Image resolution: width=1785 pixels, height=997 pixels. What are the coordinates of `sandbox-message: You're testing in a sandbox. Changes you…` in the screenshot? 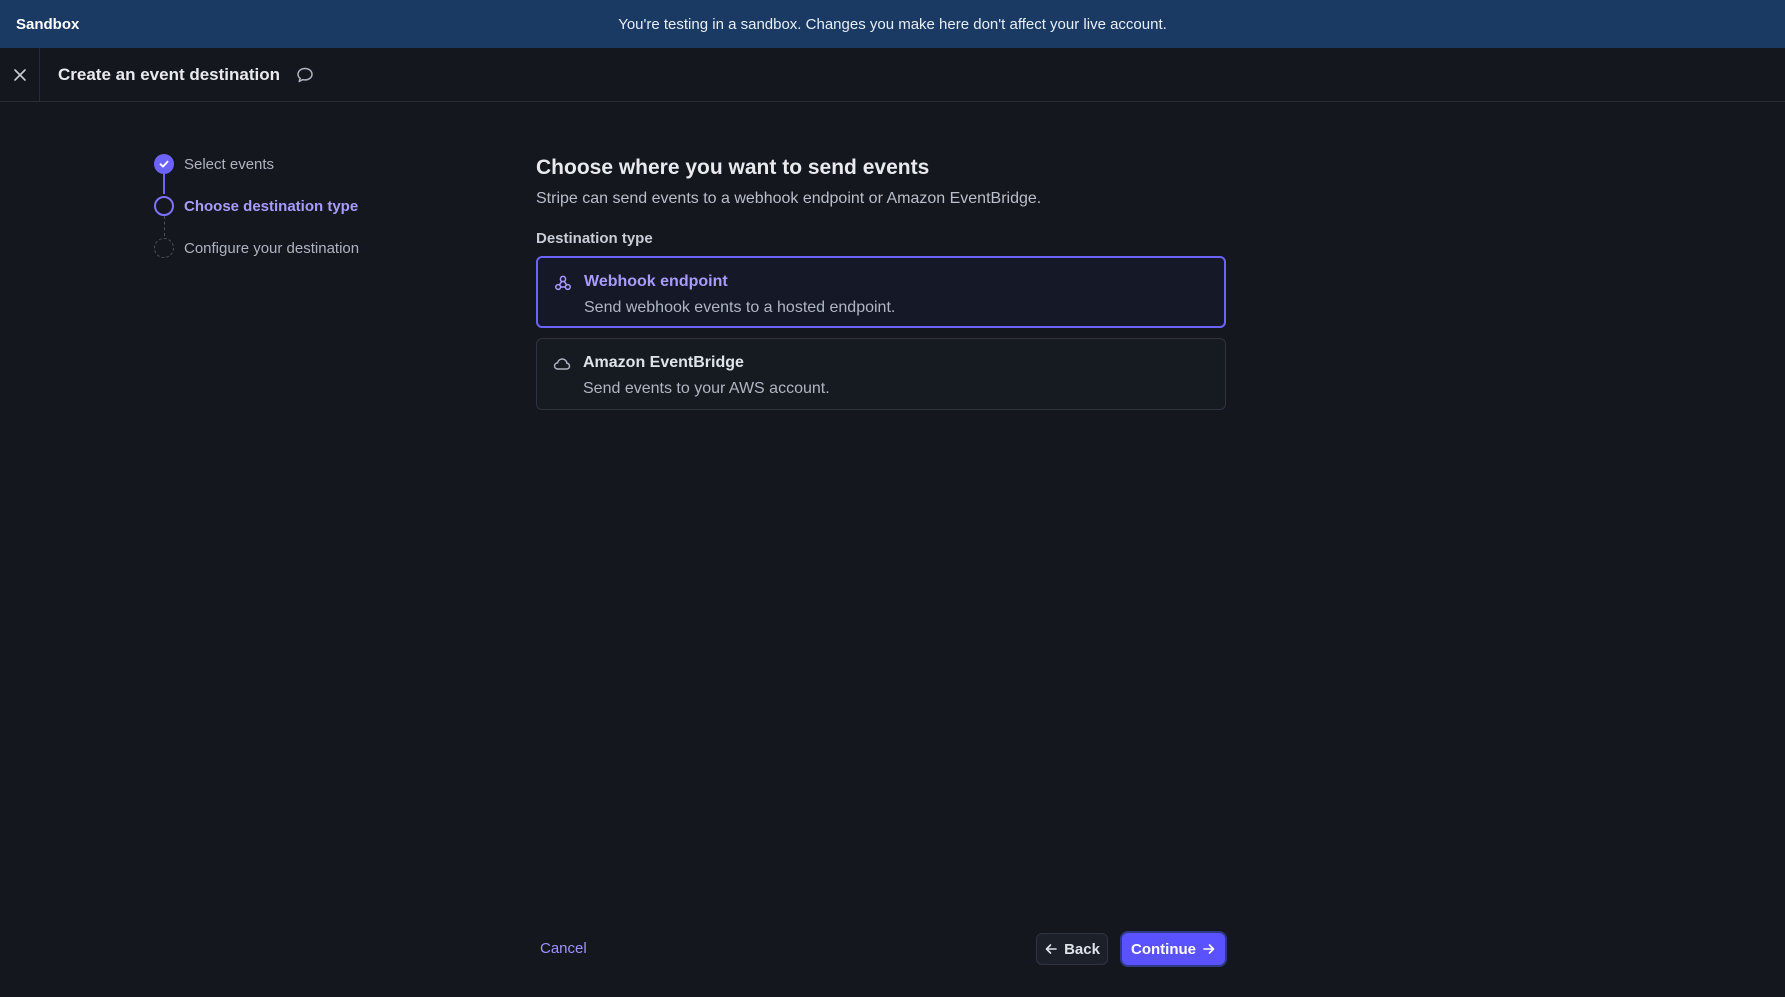 It's located at (892, 24).